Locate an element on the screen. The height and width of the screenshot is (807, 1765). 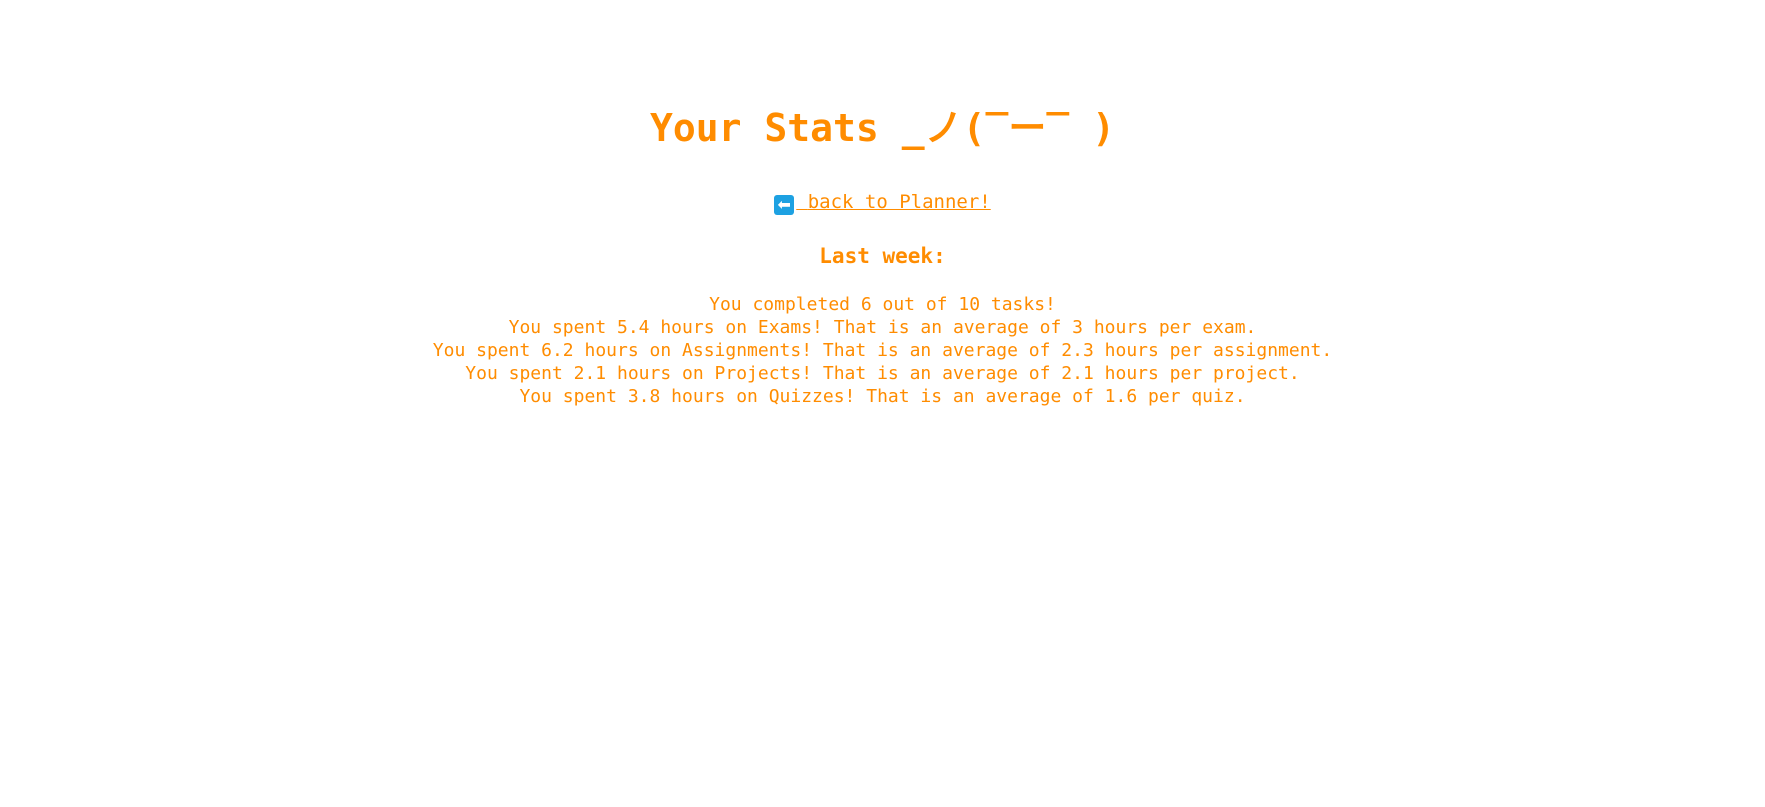
stat-line-tasks: You completed 6 out of 10 tasks! is located at coordinates (882, 304).